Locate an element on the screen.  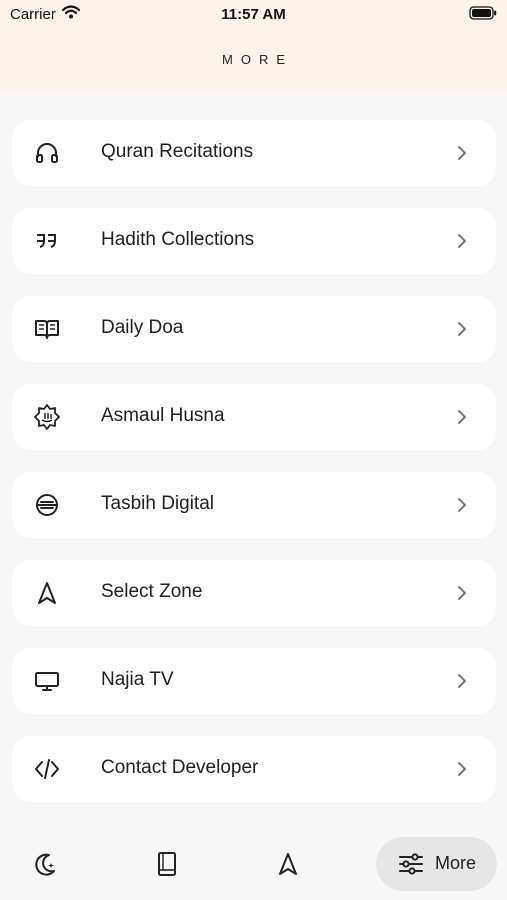
tab-bar: More is located at coordinates (253, 857).